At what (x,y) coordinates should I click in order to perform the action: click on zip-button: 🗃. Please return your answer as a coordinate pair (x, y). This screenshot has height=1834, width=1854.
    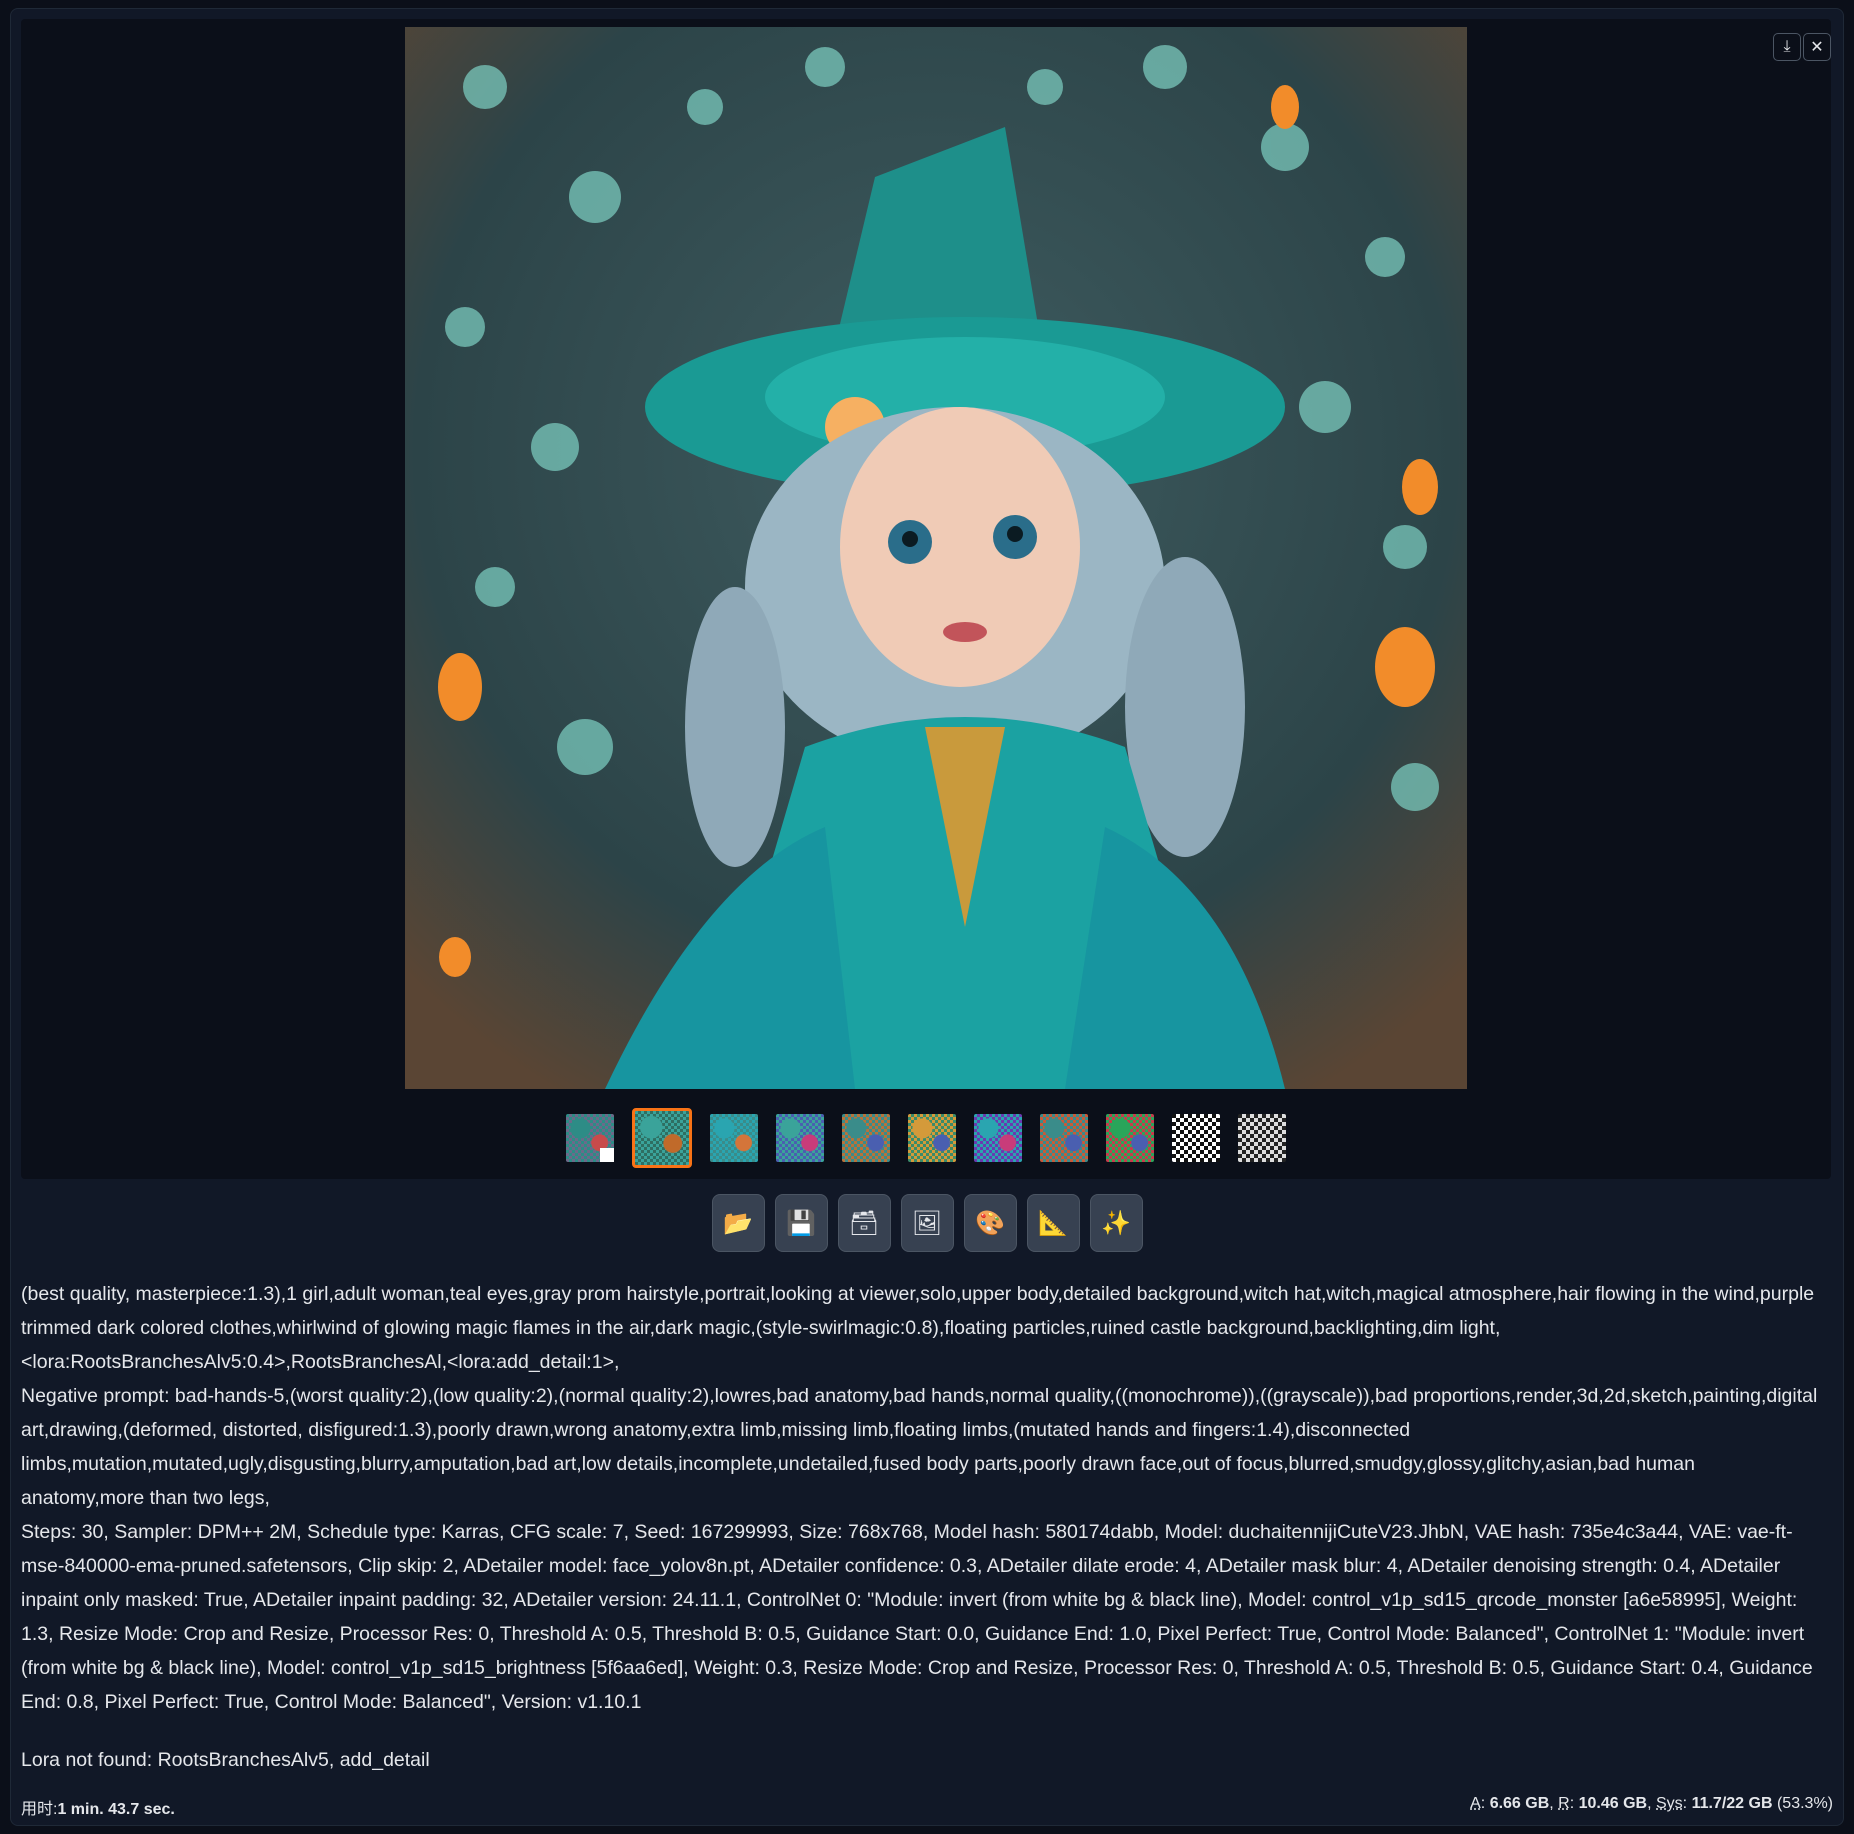
    Looking at the image, I should click on (864, 1223).